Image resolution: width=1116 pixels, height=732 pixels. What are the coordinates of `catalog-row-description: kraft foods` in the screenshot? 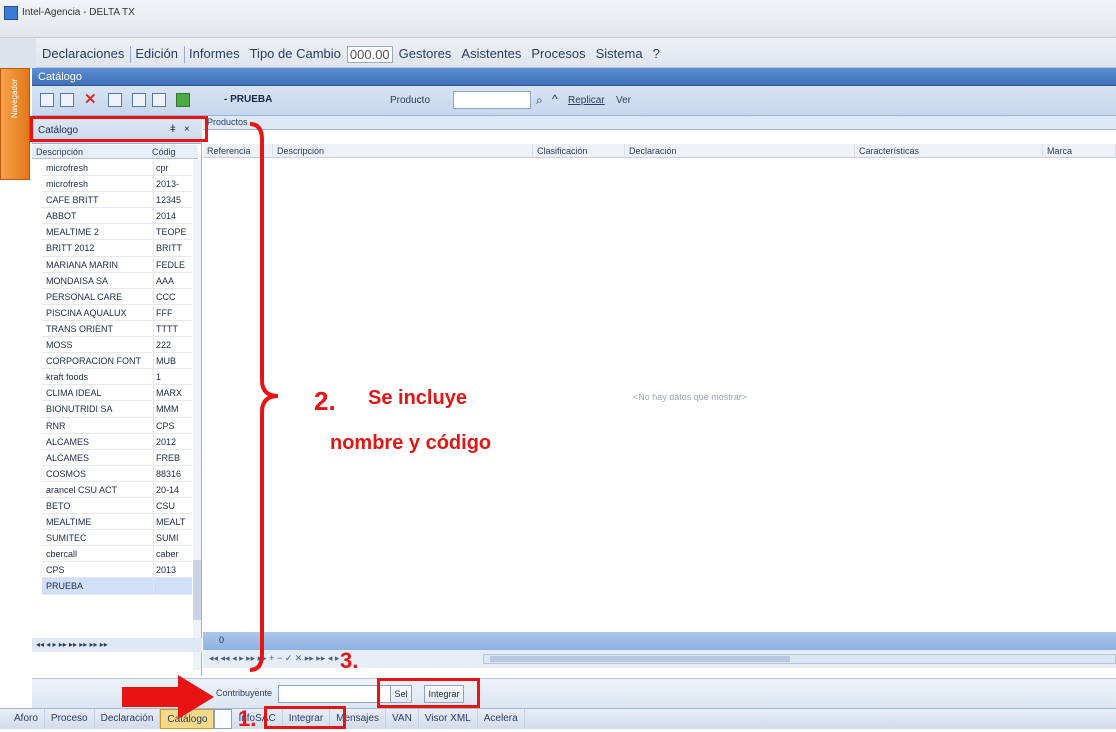 It's located at (98, 377).